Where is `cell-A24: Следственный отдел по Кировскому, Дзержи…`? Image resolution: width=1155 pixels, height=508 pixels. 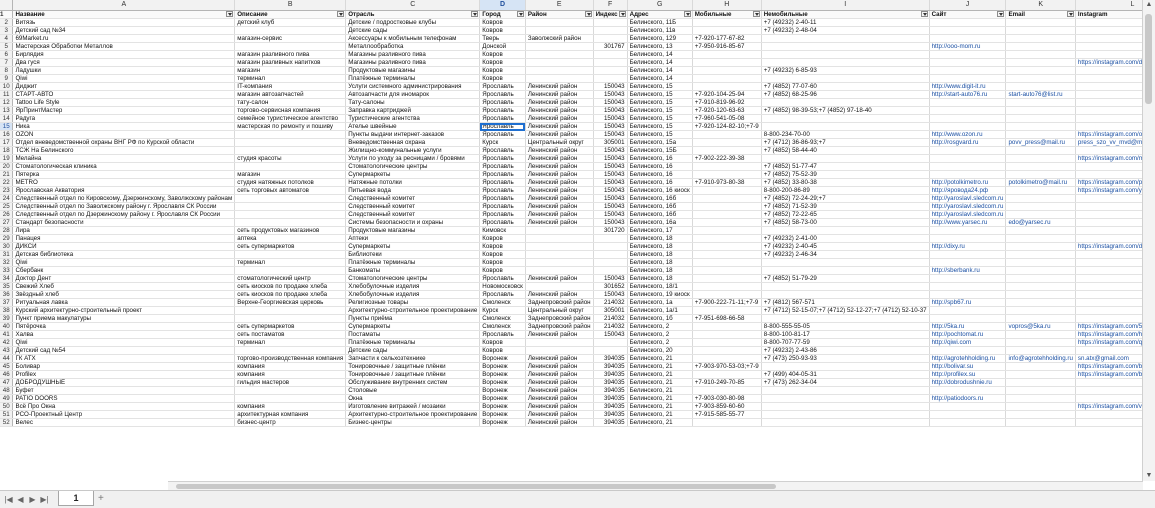
cell-A24: Следственный отдел по Кировскому, Дзержи… is located at coordinates (124, 198).